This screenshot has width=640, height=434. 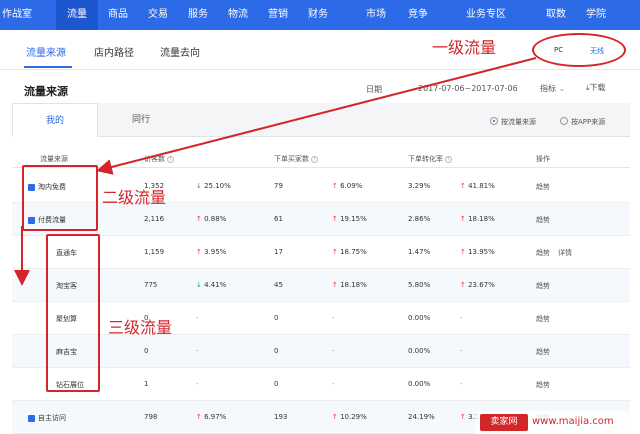 What do you see at coordinates (573, 421) in the screenshot?
I see `watermark-url: www.maijia.com` at bounding box center [573, 421].